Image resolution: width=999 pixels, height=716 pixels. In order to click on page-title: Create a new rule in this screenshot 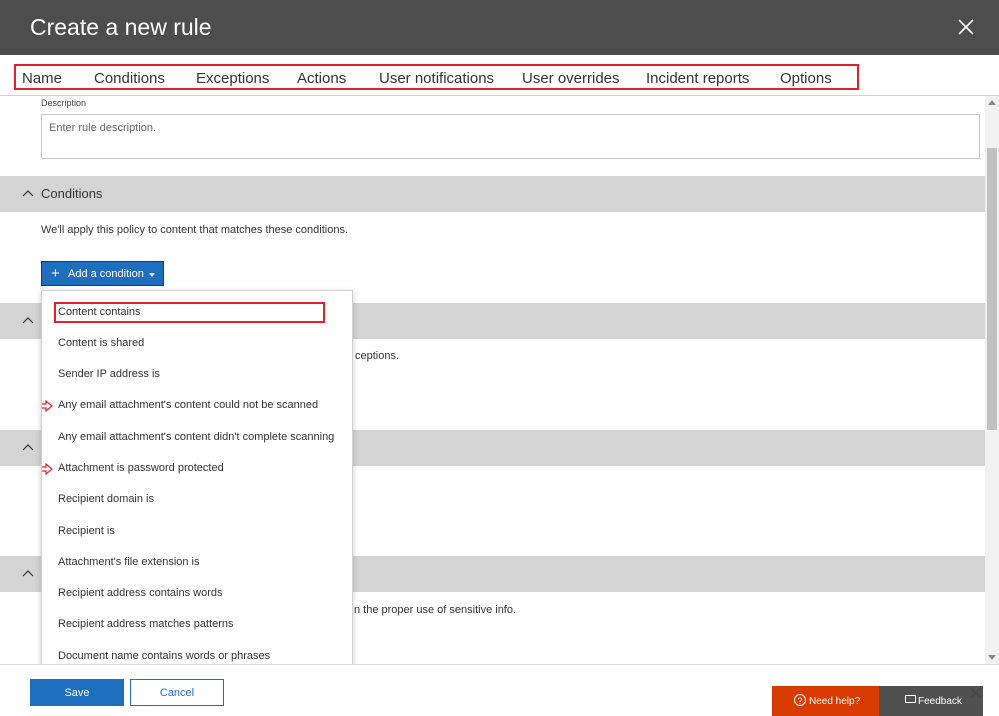, I will do `click(121, 27)`.